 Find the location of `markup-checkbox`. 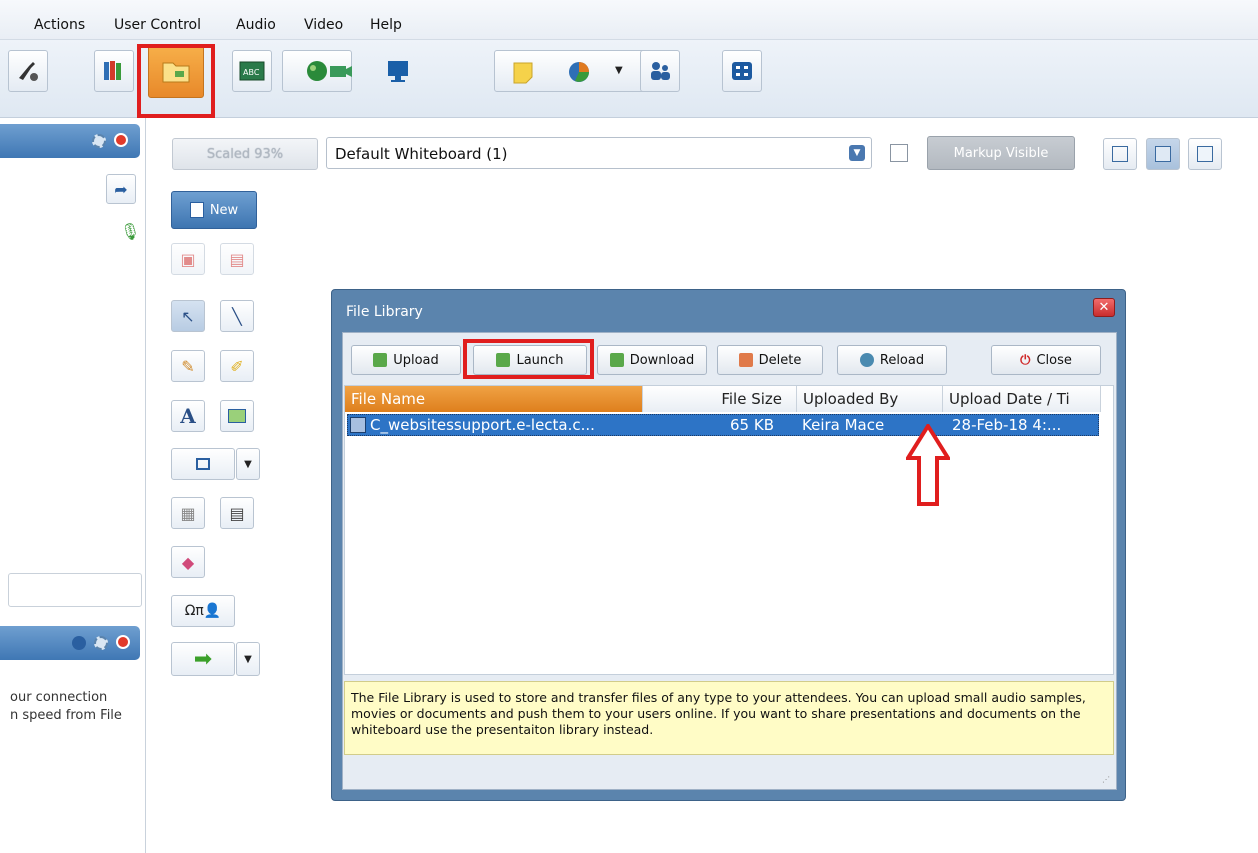

markup-checkbox is located at coordinates (899, 153).